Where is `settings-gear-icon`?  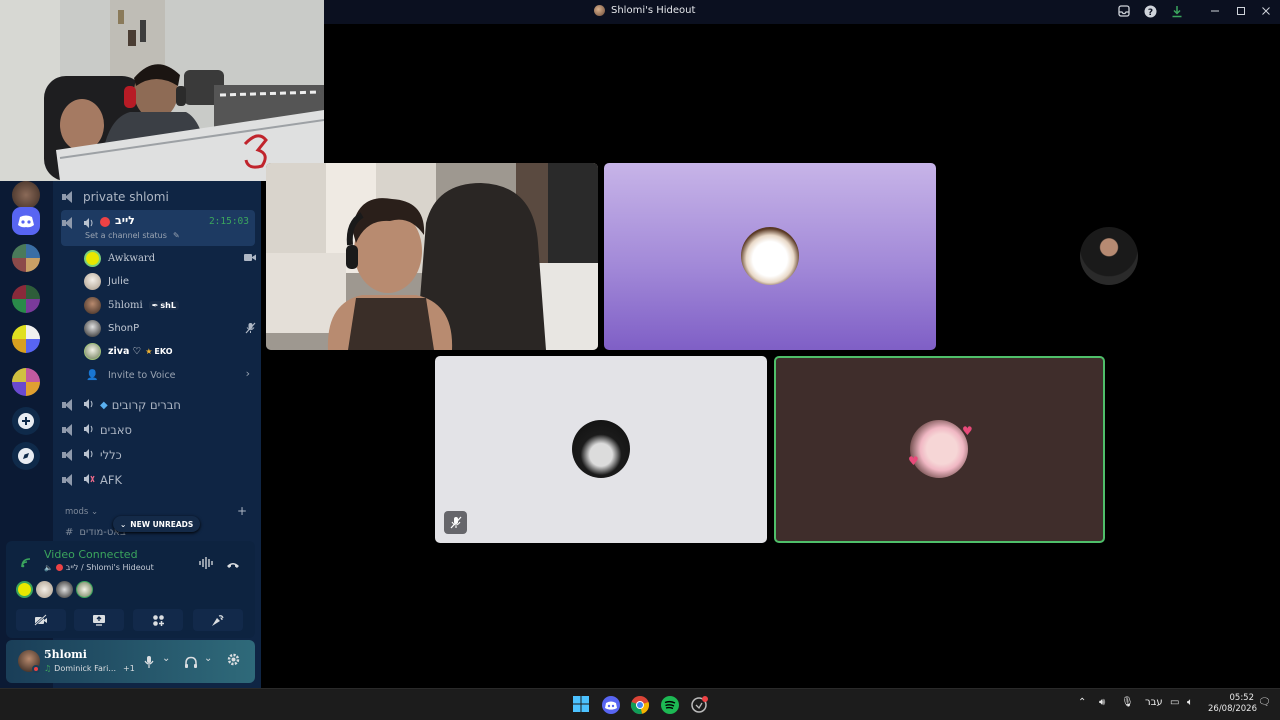 settings-gear-icon is located at coordinates (233, 661).